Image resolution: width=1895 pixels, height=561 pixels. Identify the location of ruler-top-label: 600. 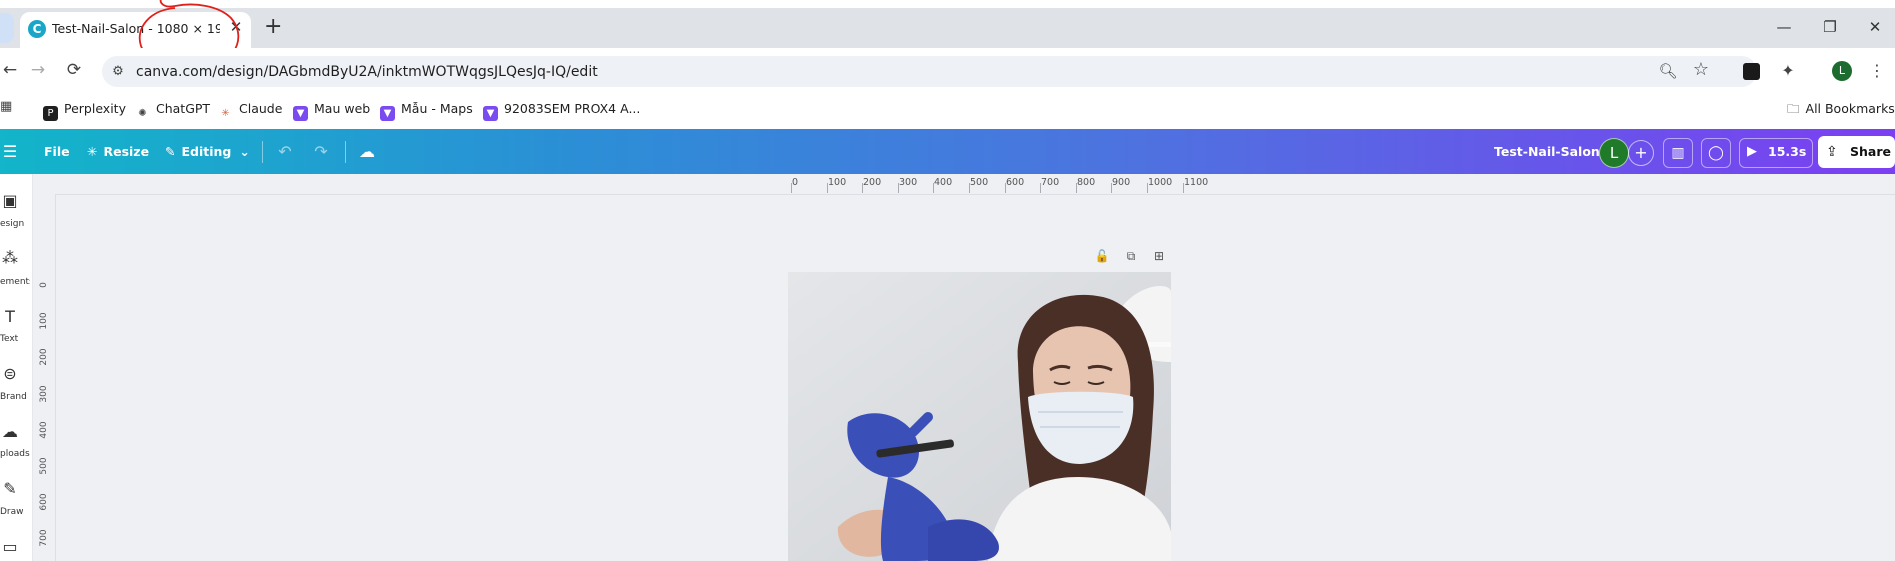
(1015, 182).